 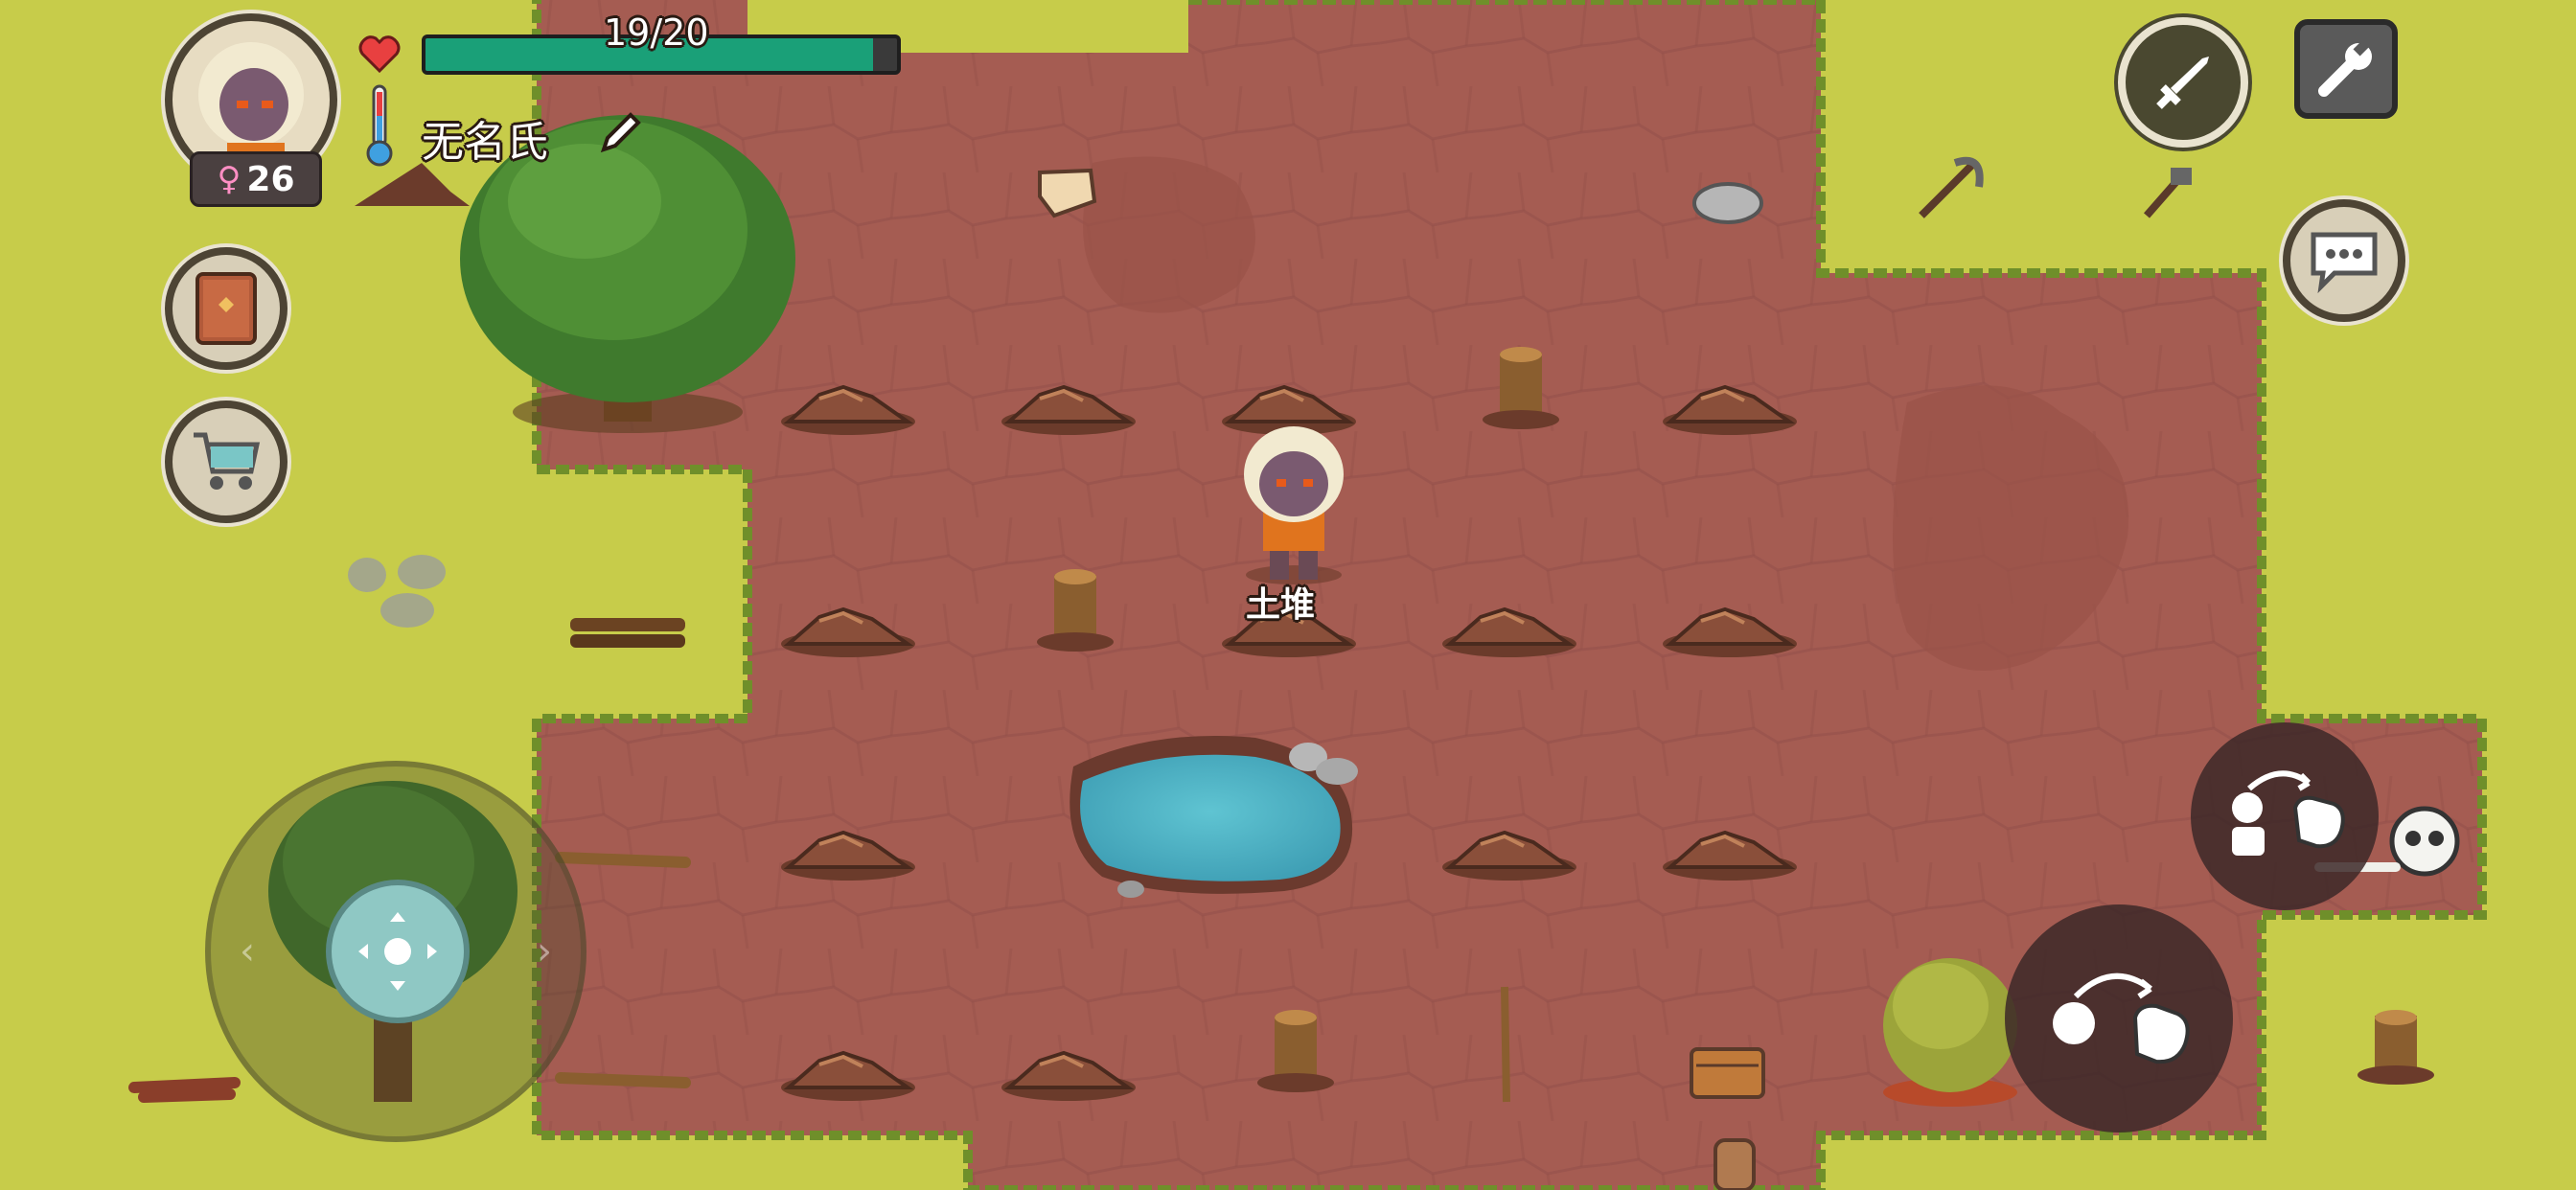 I want to click on skull, so click(x=2424, y=842).